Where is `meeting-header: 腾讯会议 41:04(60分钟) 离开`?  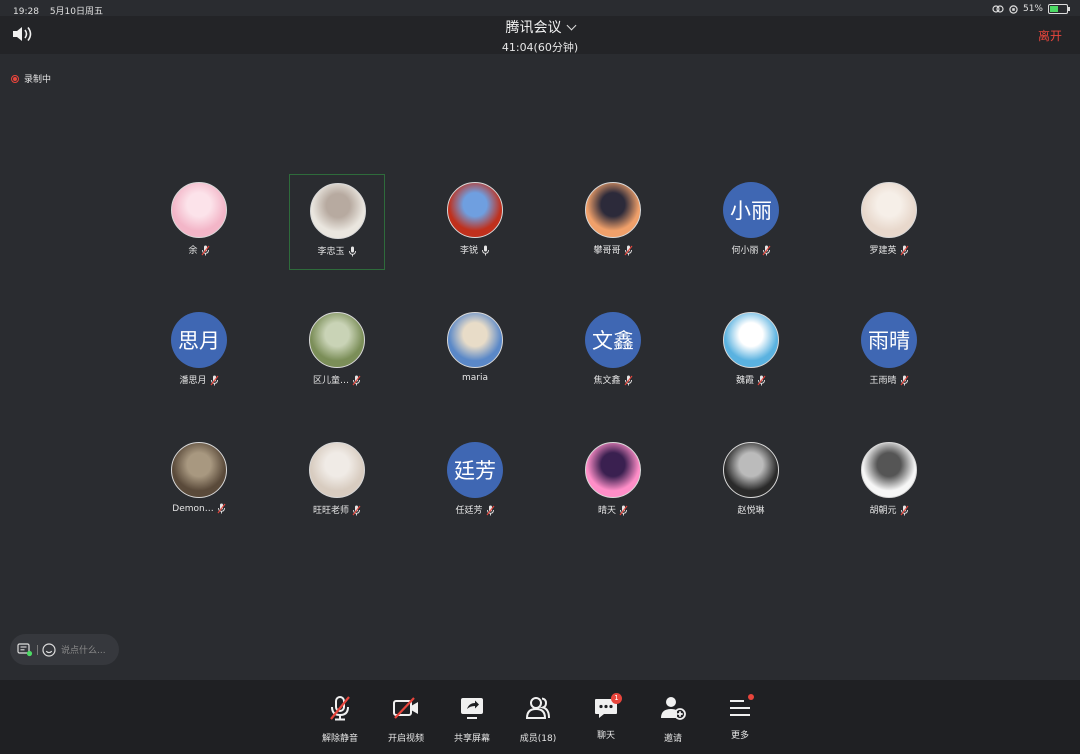 meeting-header: 腾讯会议 41:04(60分钟) 离开 is located at coordinates (540, 35).